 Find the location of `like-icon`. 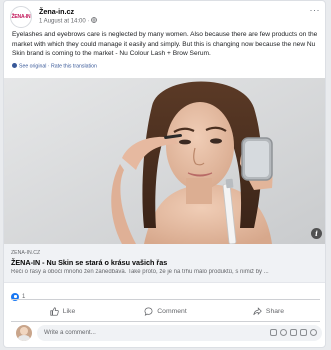

like-icon is located at coordinates (54, 311).